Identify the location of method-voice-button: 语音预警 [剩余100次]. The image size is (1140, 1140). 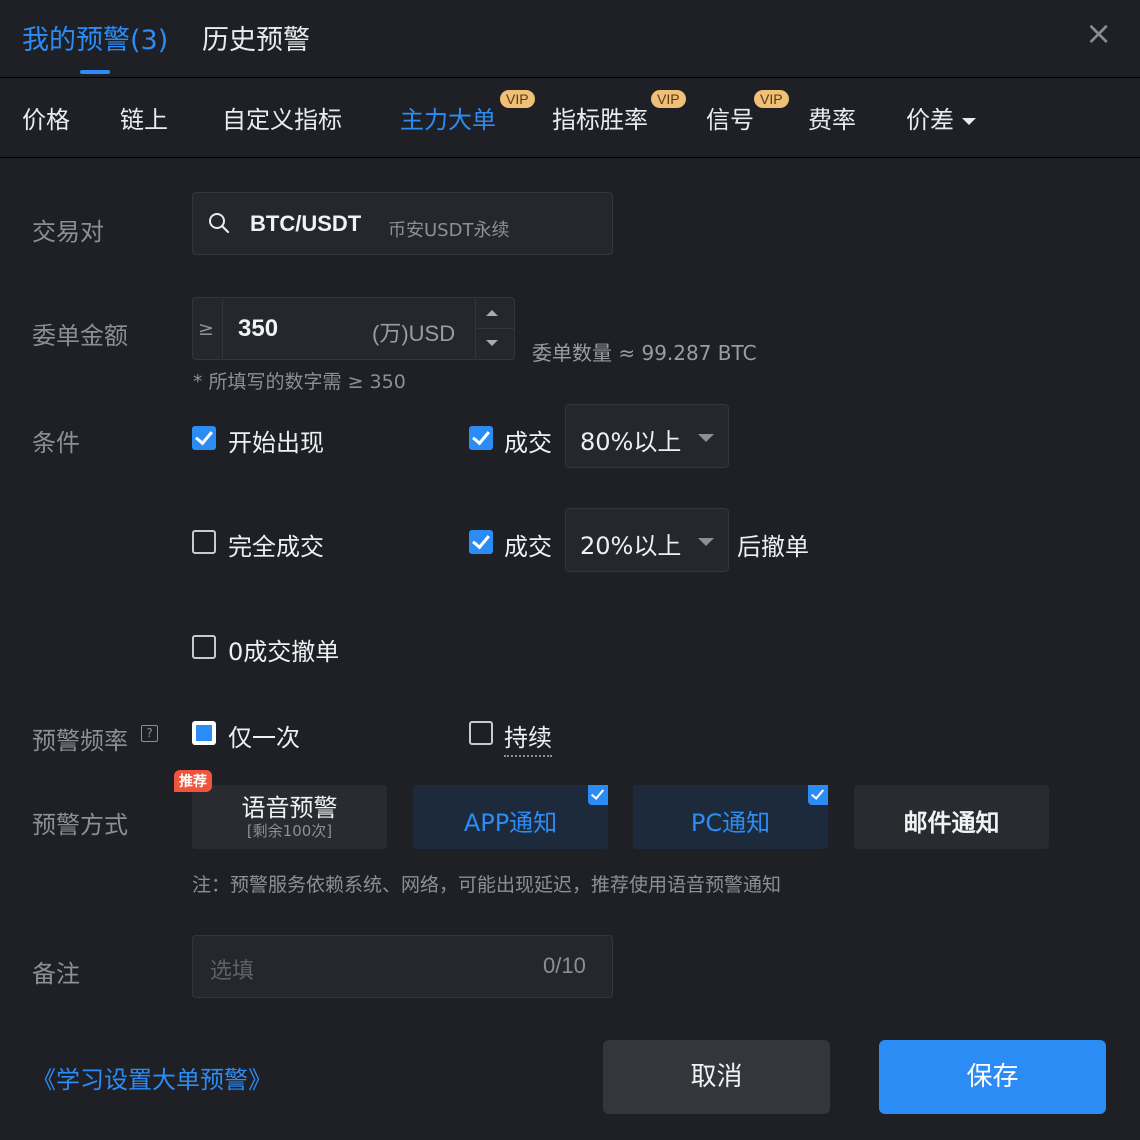
(289, 817).